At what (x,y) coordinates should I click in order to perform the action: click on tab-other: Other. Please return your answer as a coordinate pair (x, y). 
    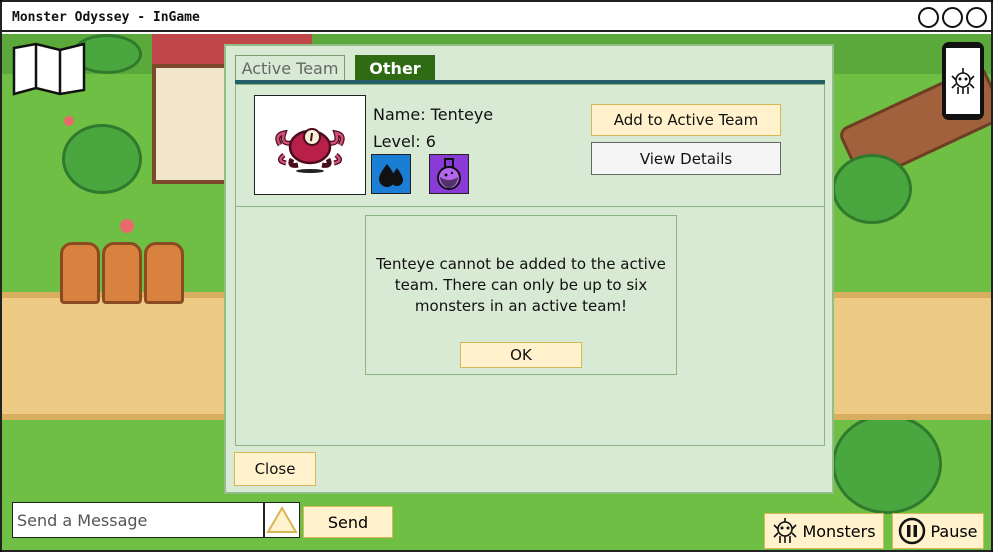
    Looking at the image, I should click on (395, 68).